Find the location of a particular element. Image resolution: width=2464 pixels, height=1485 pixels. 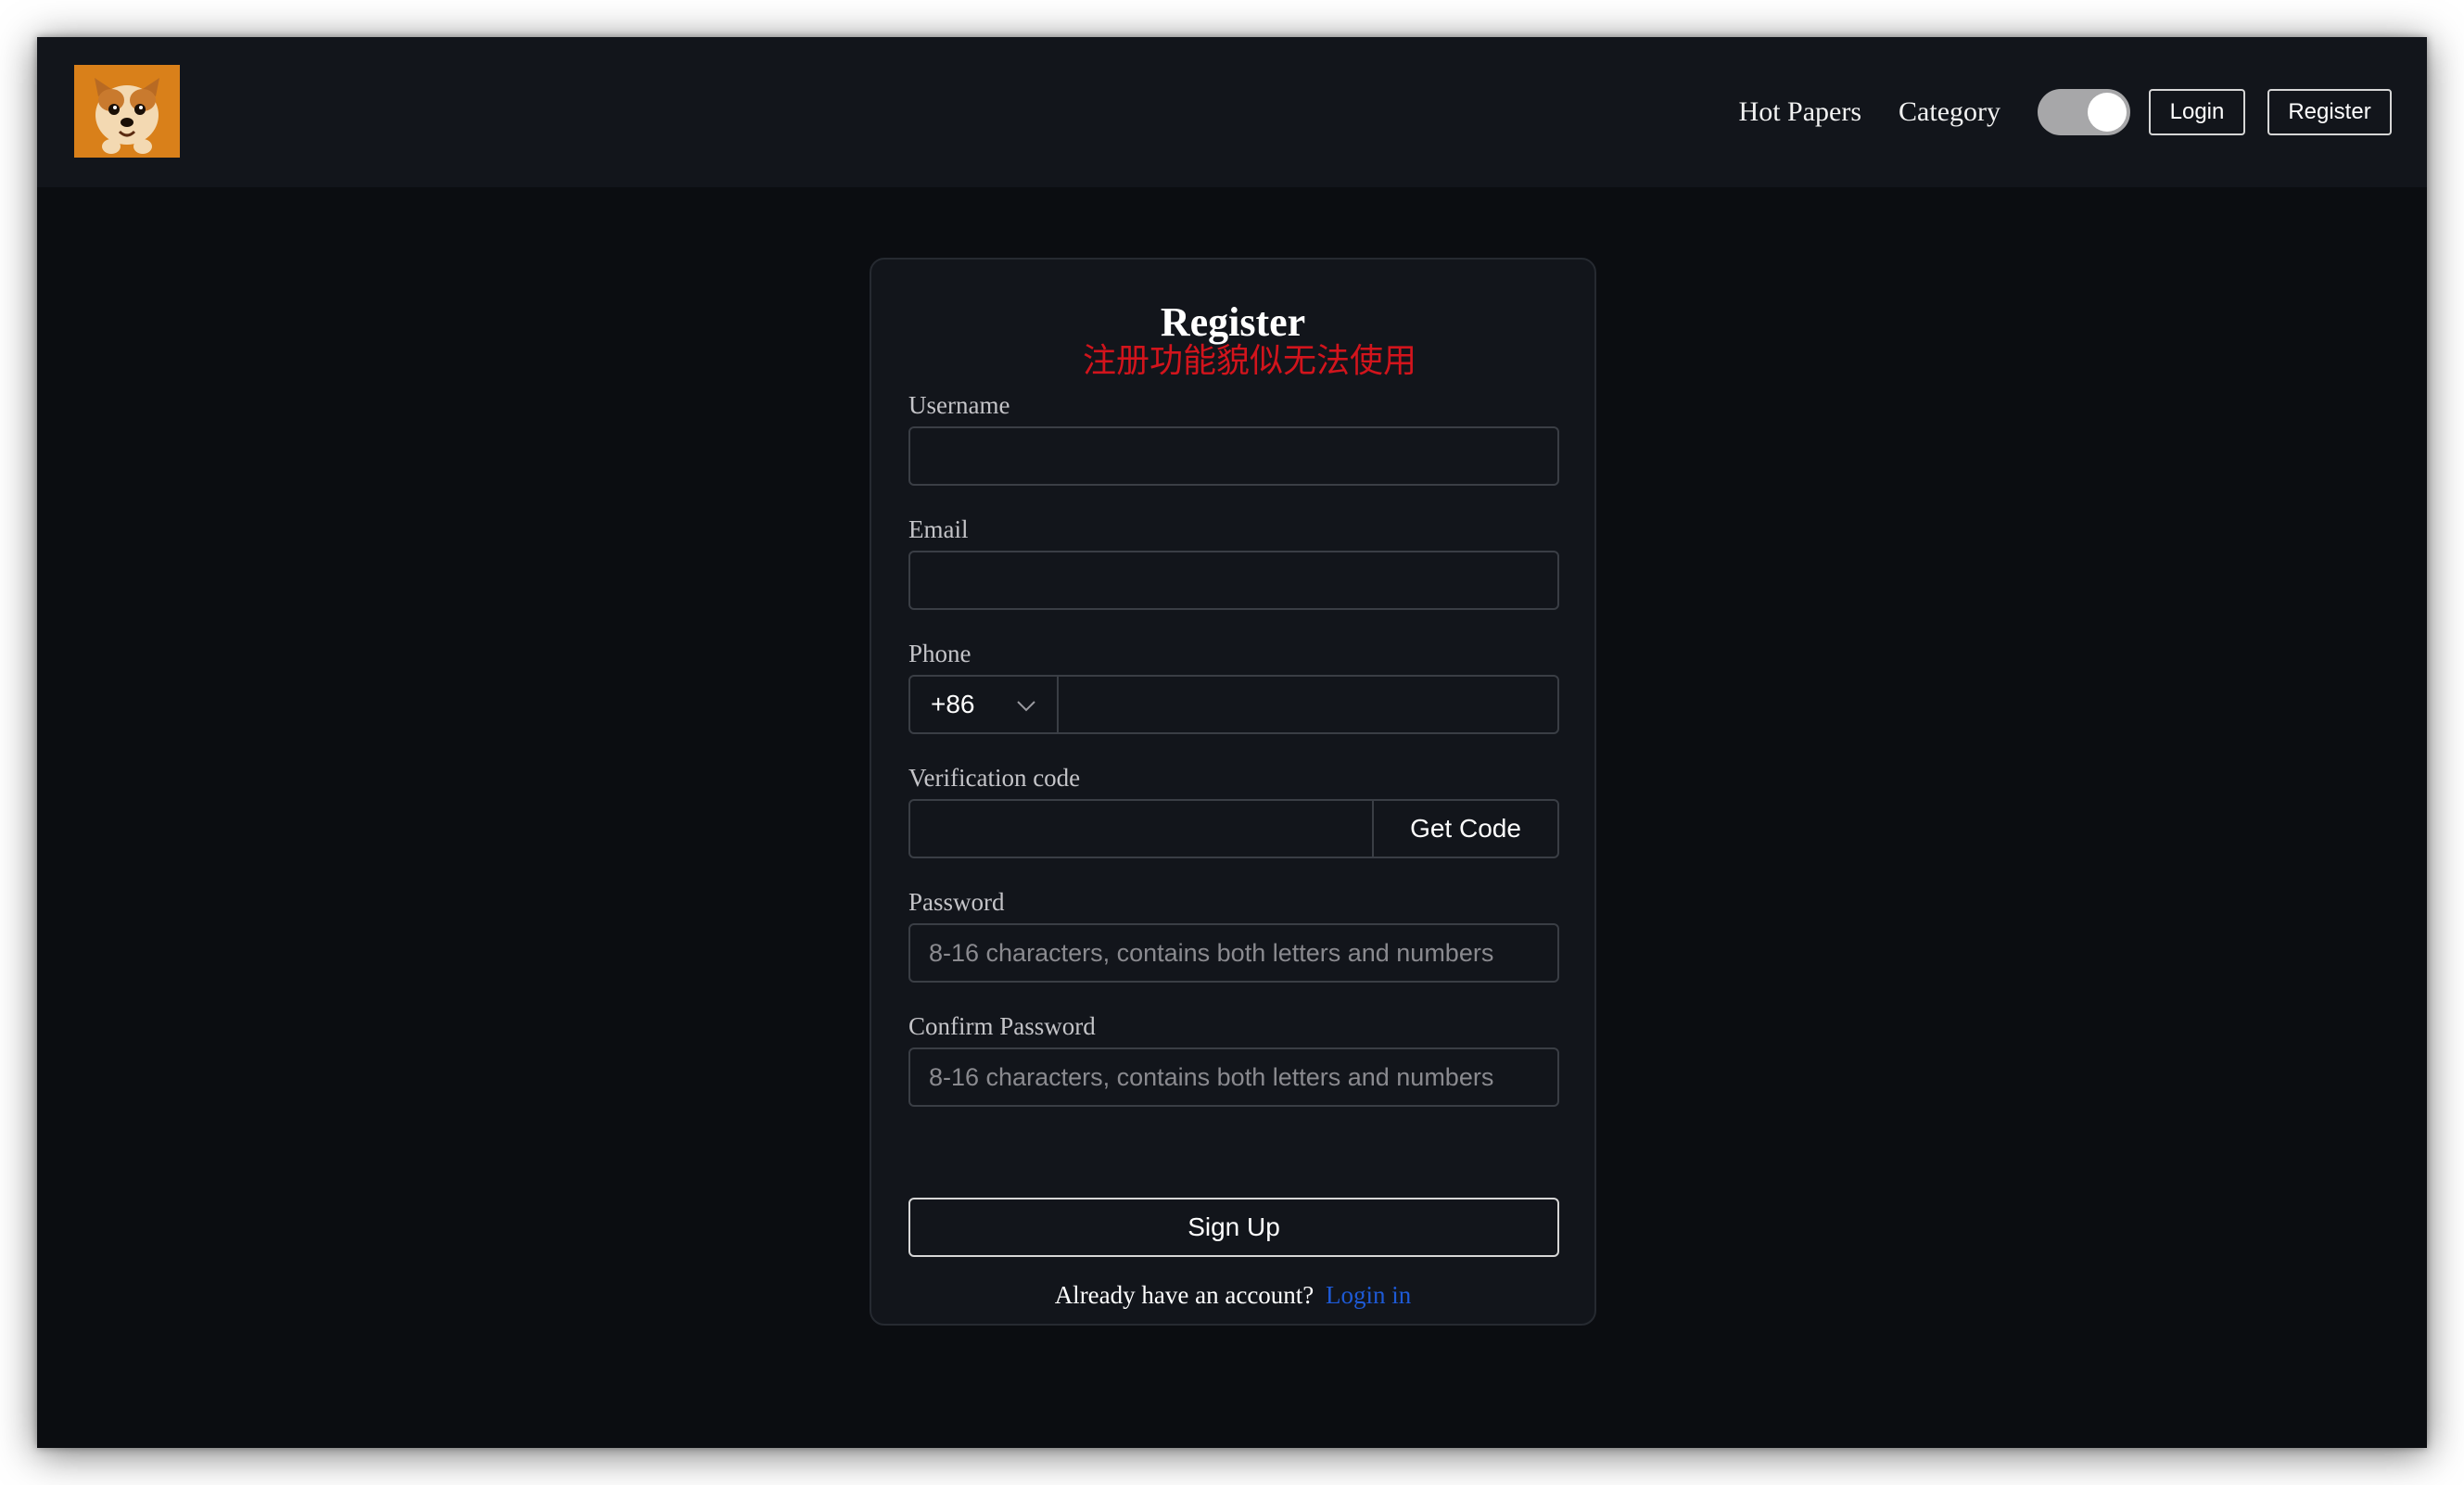

verification-field-group: Get Code is located at coordinates (1233, 829).